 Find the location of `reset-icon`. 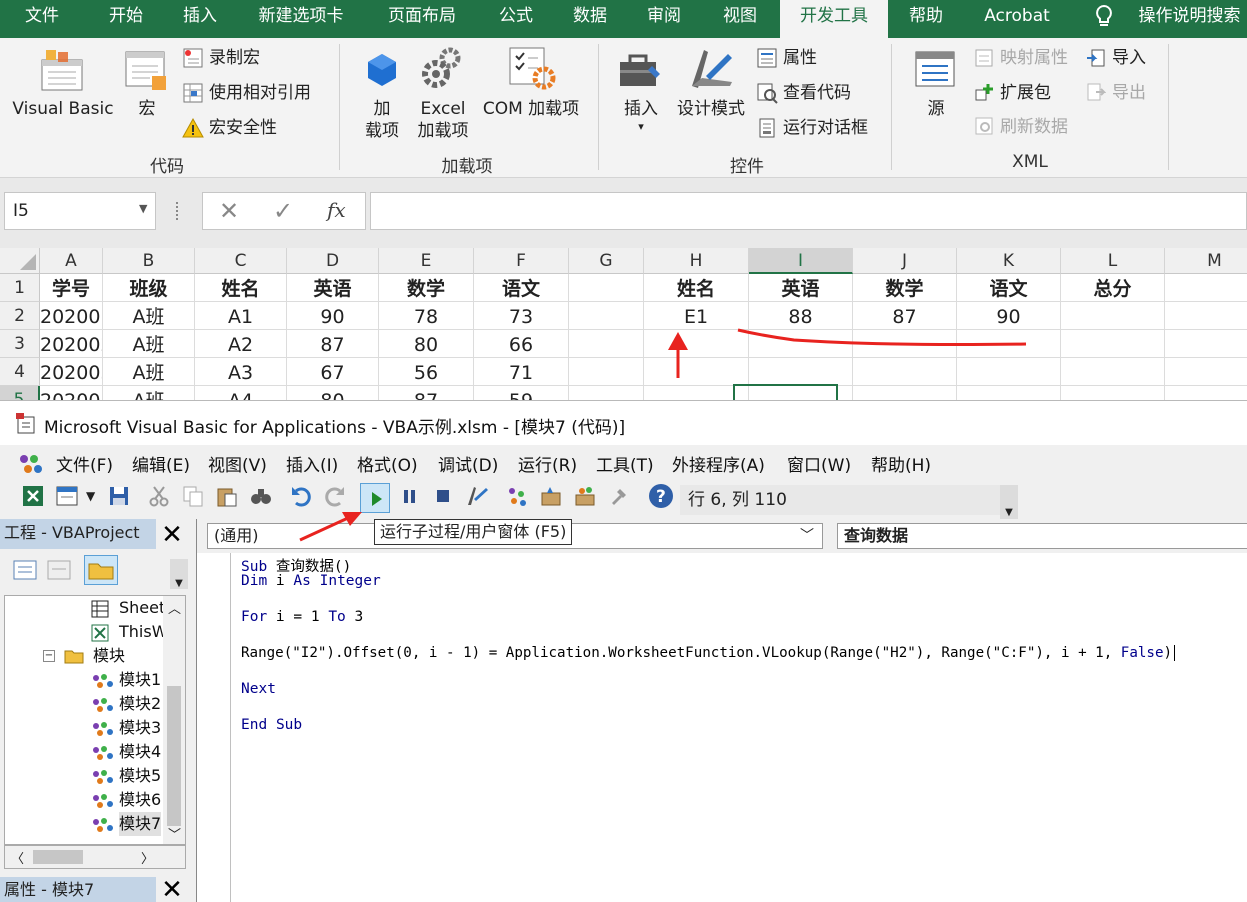

reset-icon is located at coordinates (443, 496).